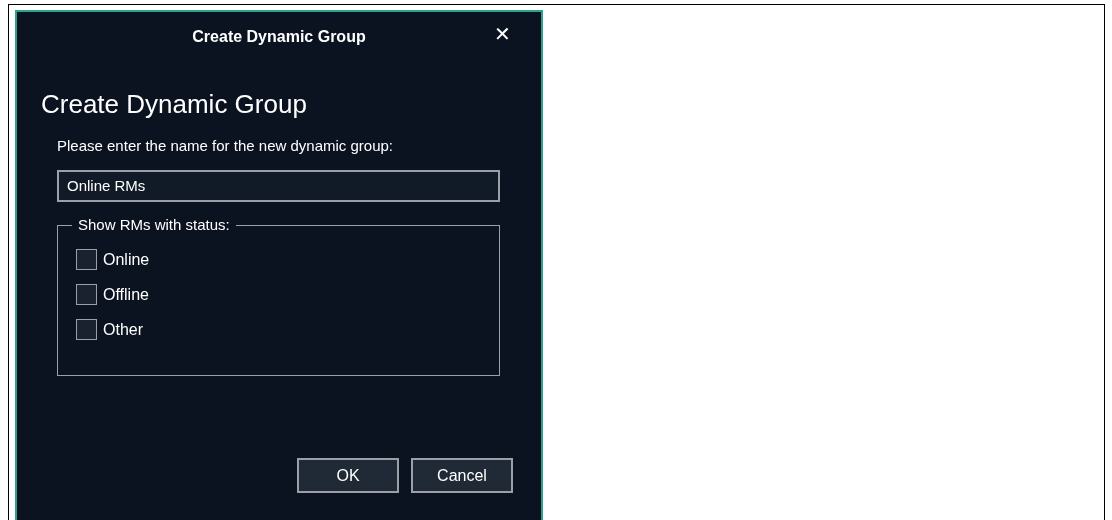 This screenshot has width=1112, height=520. What do you see at coordinates (502, 34) in the screenshot?
I see `close-button: ✕` at bounding box center [502, 34].